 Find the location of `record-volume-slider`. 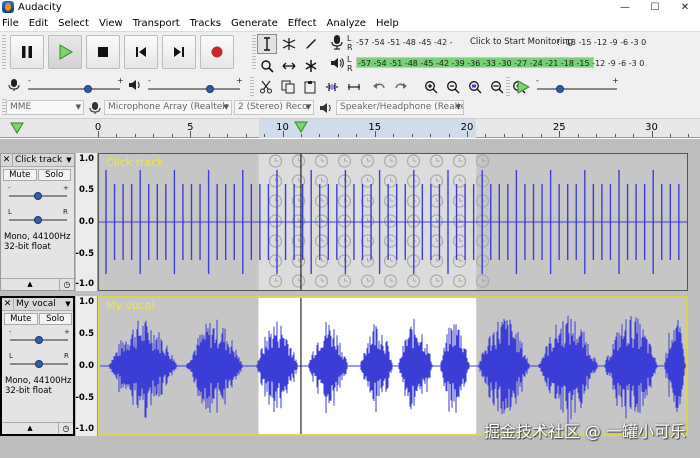

record-volume-slider is located at coordinates (74, 89).